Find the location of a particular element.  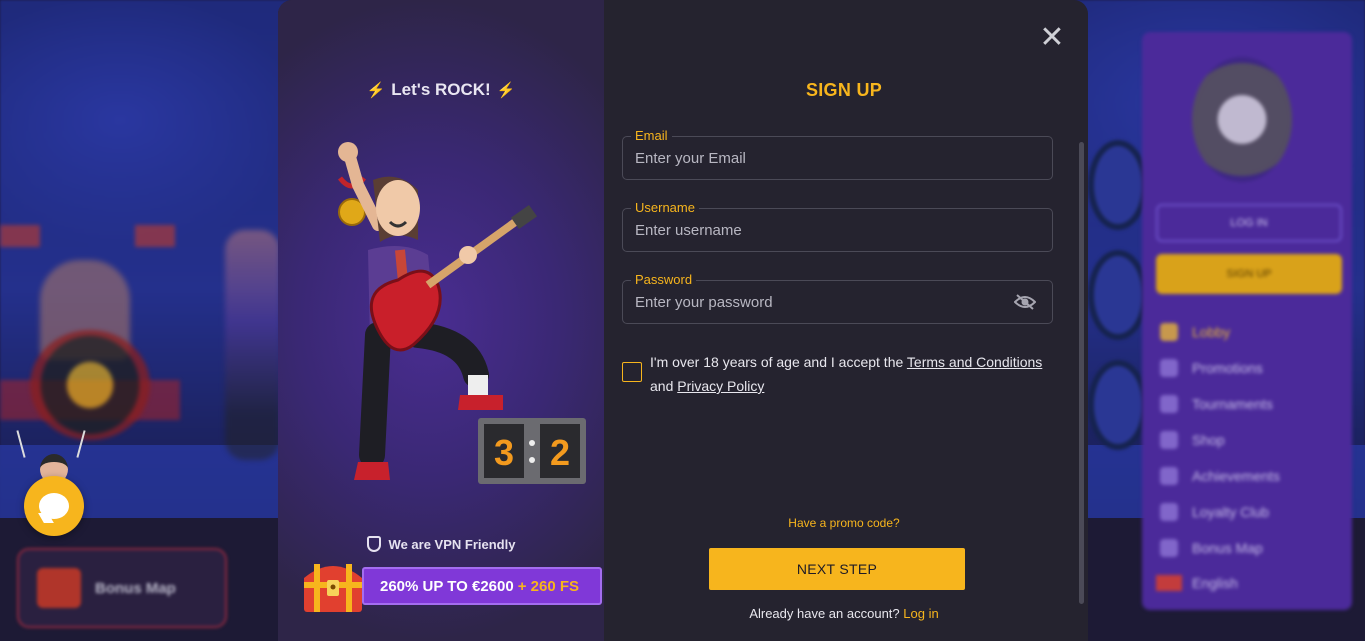

trophy-icon is located at coordinates (1169, 404).